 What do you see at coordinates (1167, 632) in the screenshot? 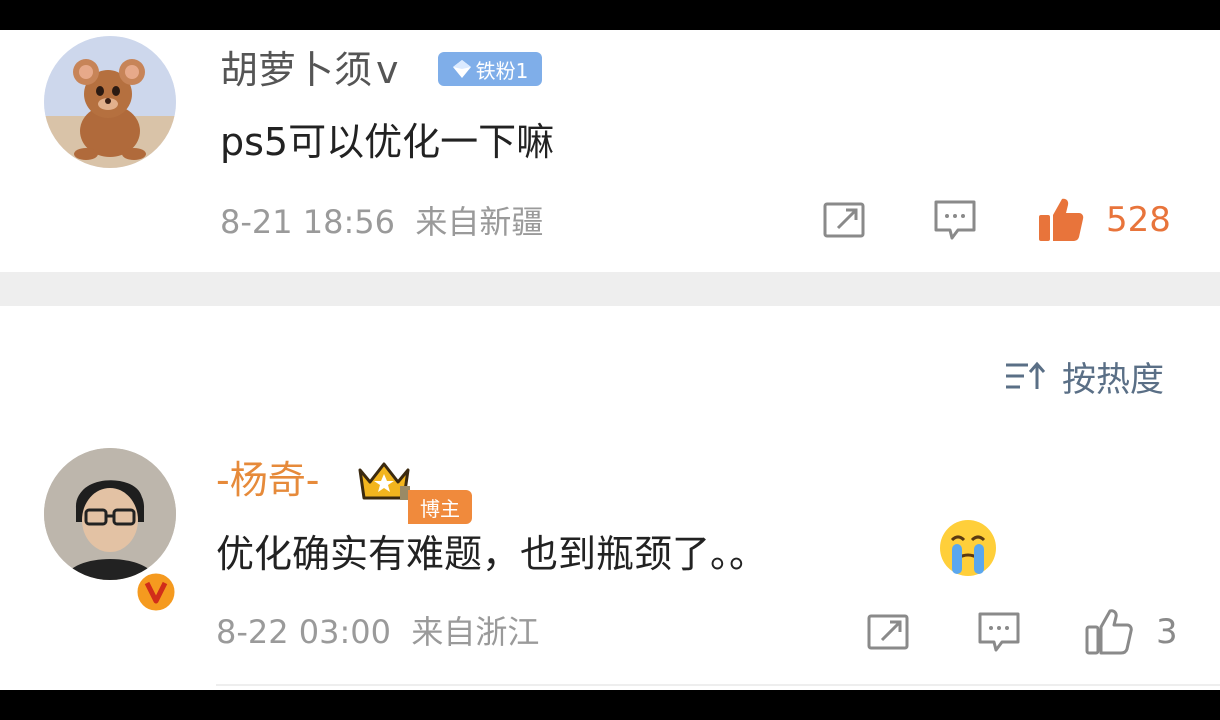
I see `like-count: 3` at bounding box center [1167, 632].